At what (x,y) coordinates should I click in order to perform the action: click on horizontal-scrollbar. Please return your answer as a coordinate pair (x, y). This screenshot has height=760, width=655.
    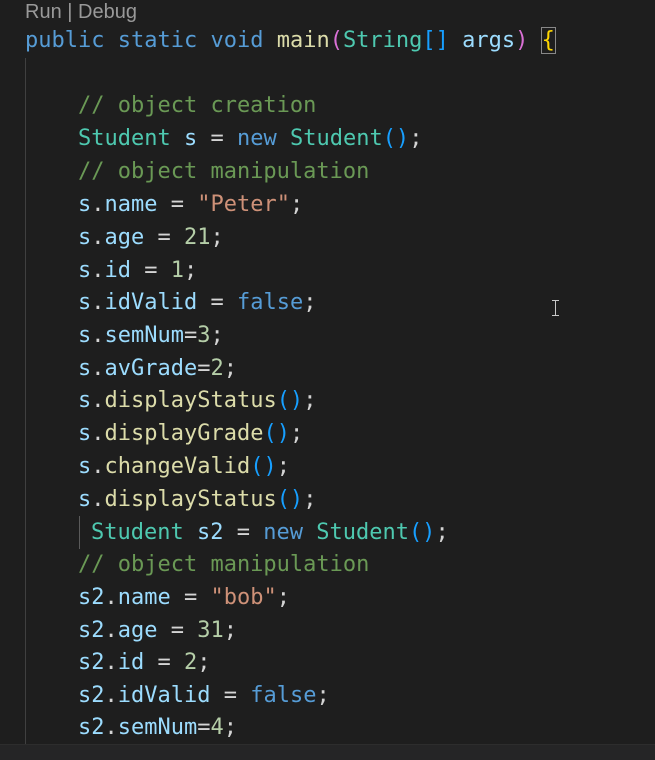
    Looking at the image, I should click on (327, 752).